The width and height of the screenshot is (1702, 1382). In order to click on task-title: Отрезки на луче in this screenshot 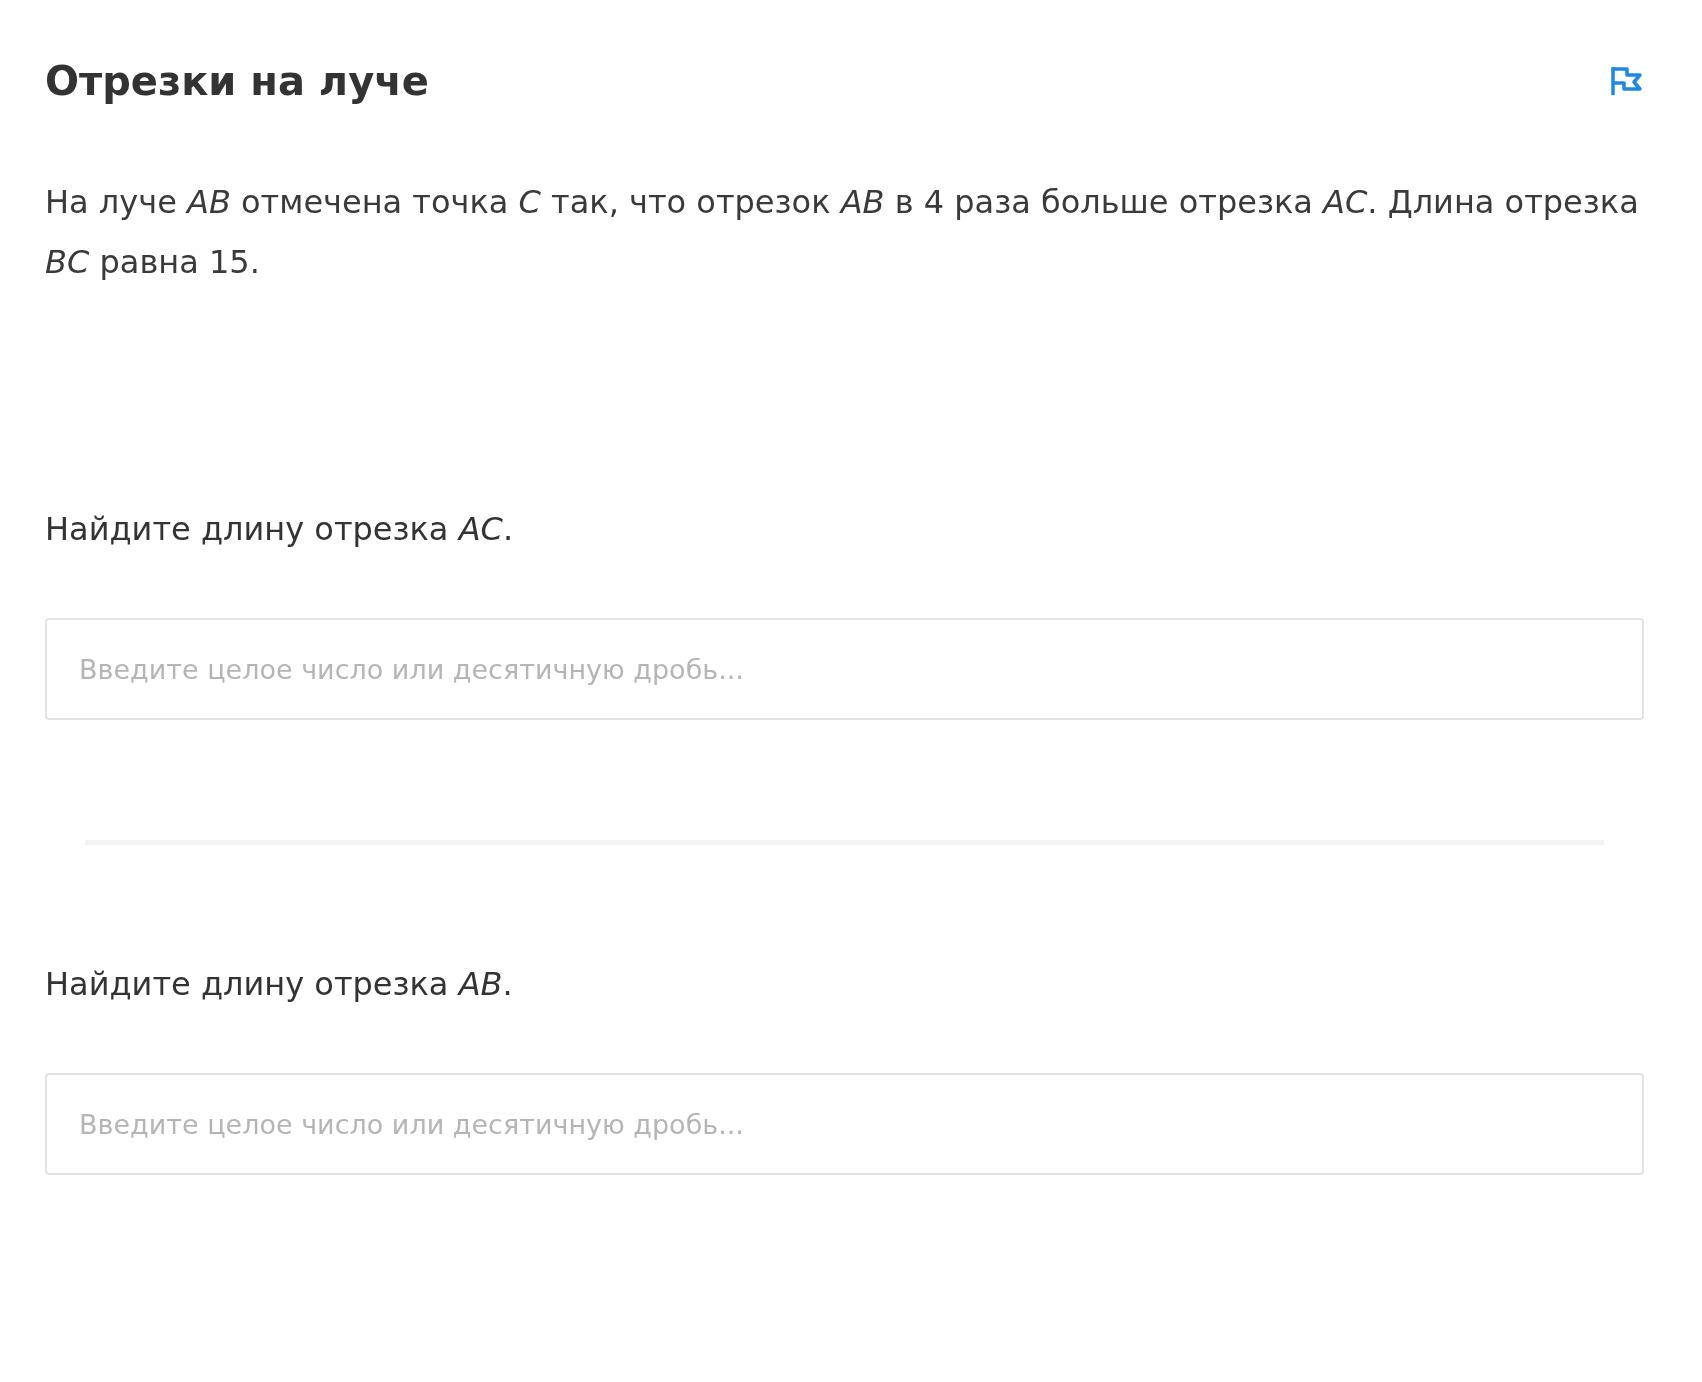, I will do `click(237, 81)`.